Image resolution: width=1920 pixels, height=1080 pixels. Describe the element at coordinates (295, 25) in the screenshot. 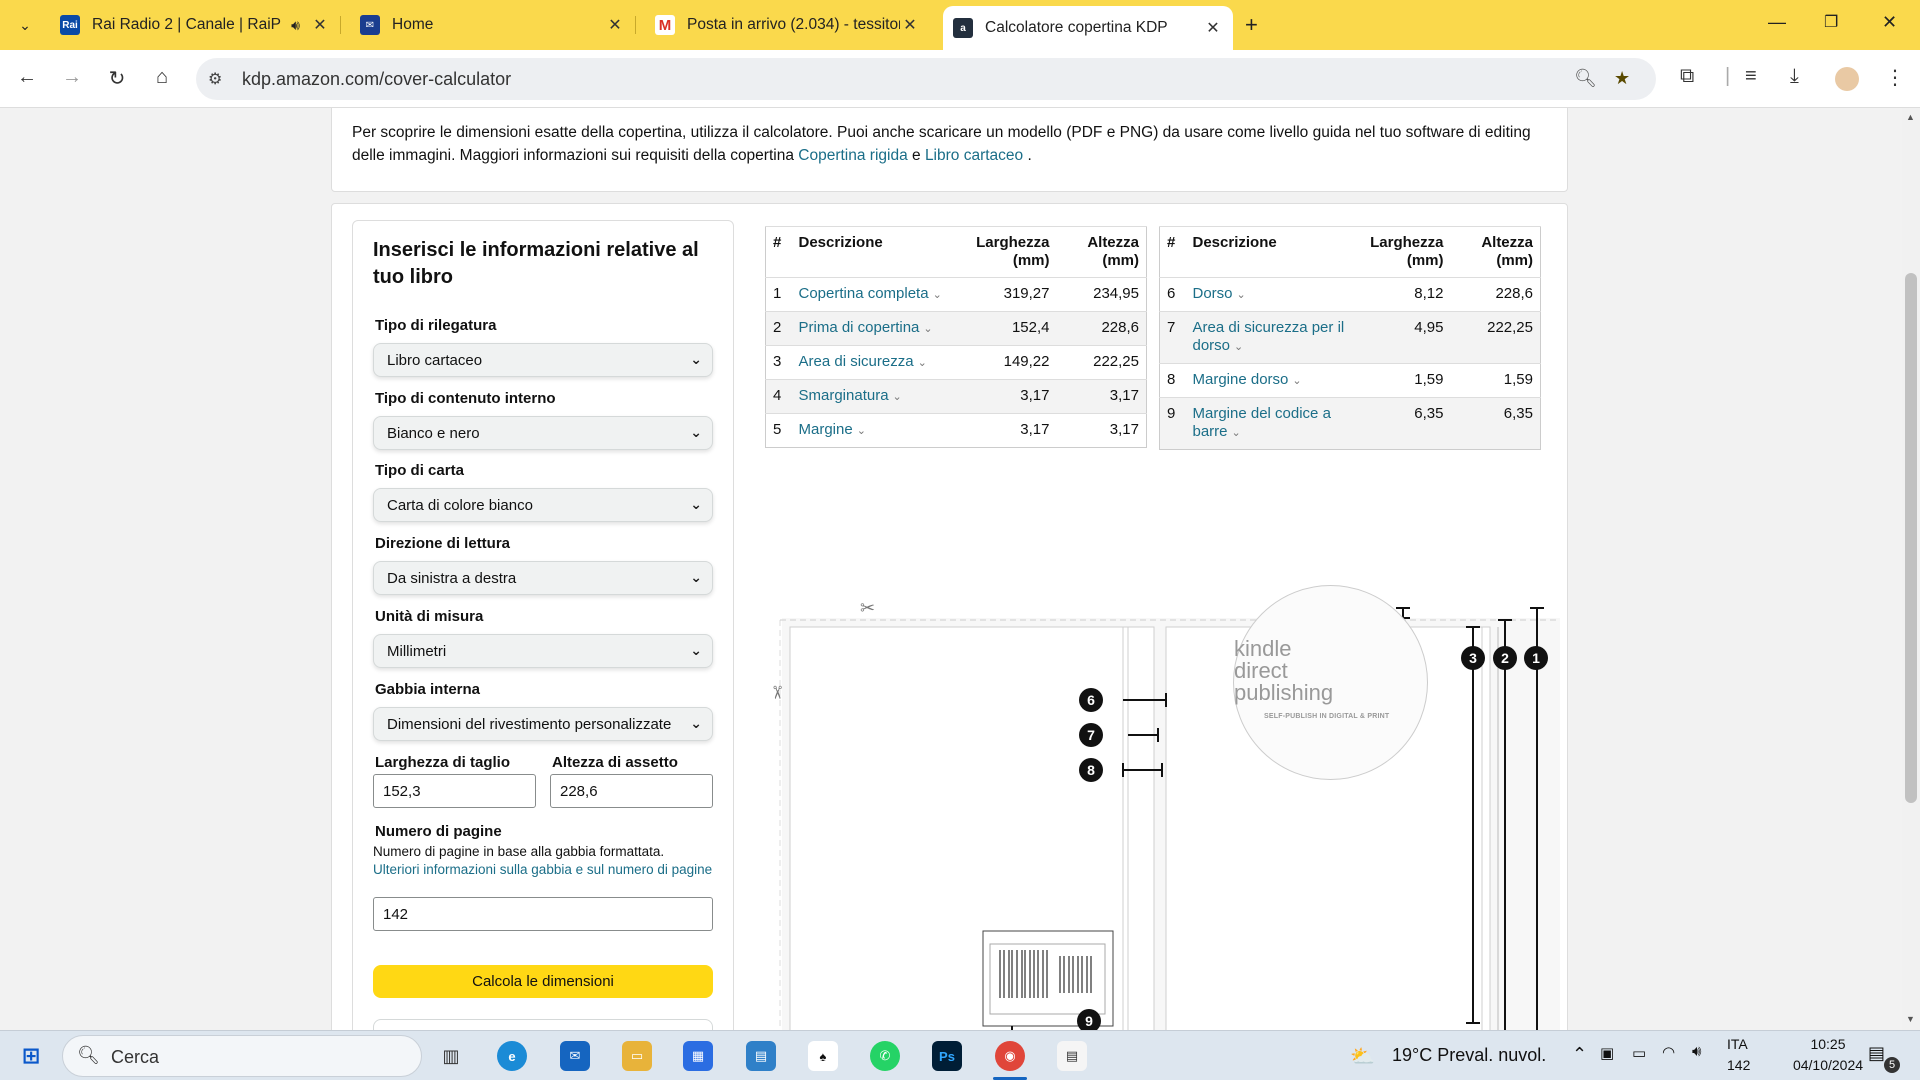

I see `speaker-icon: 🔊︎` at that location.